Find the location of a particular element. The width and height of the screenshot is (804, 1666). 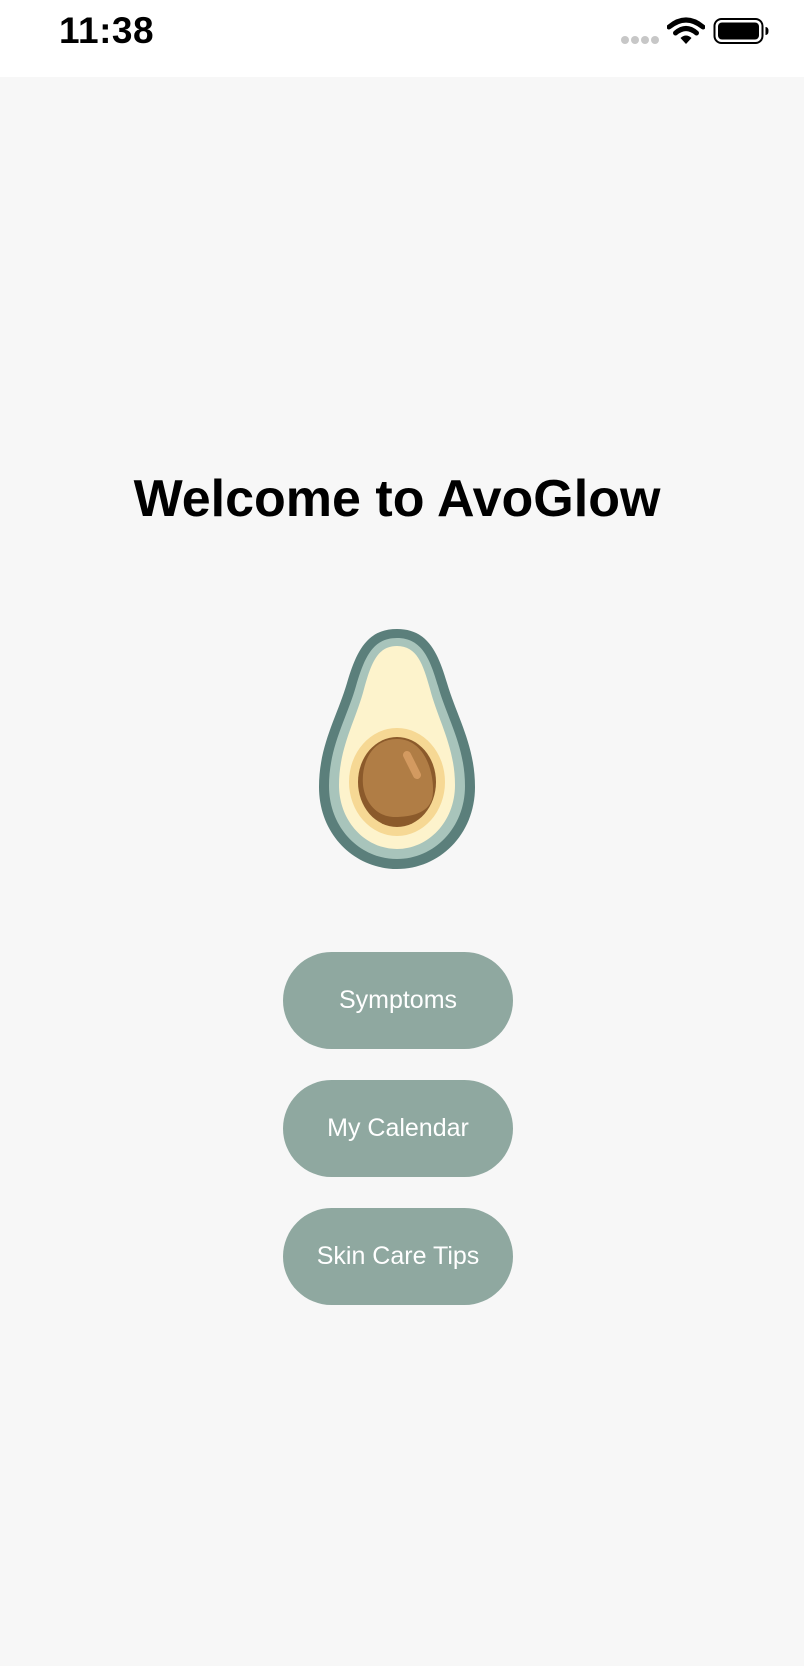

avocado-icon is located at coordinates (397, 749).